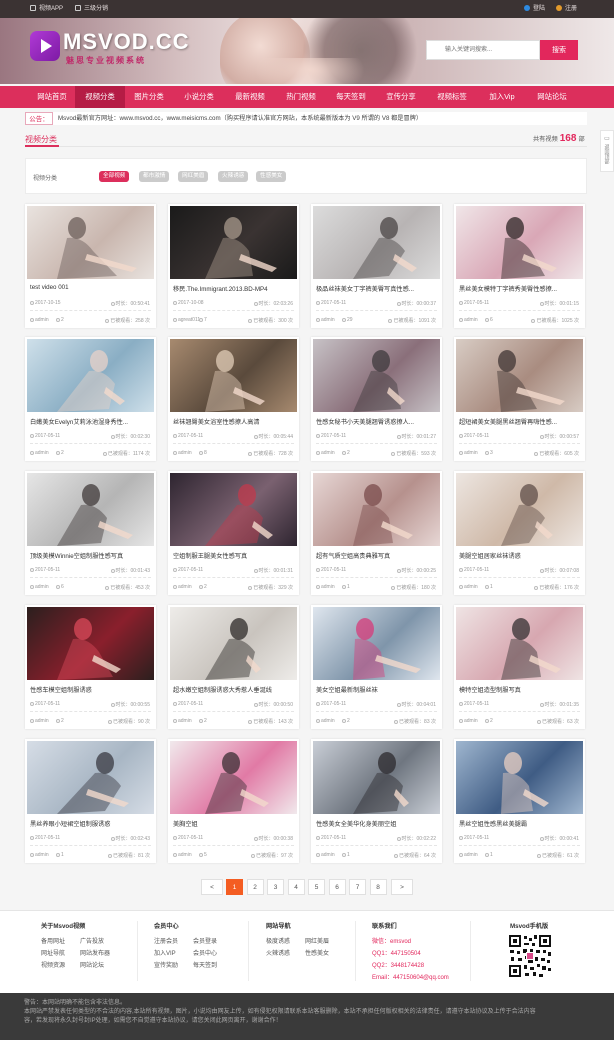  I want to click on footer-link: 网红美眉, so click(317, 940).